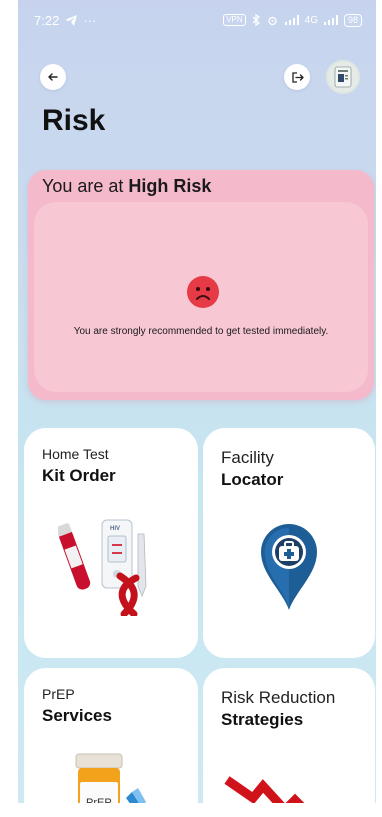 The height and width of the screenshot is (817, 382). Describe the element at coordinates (289, 742) in the screenshot. I see `tile-risk-reduction-strategies: Risk Reduction Strategies` at that location.